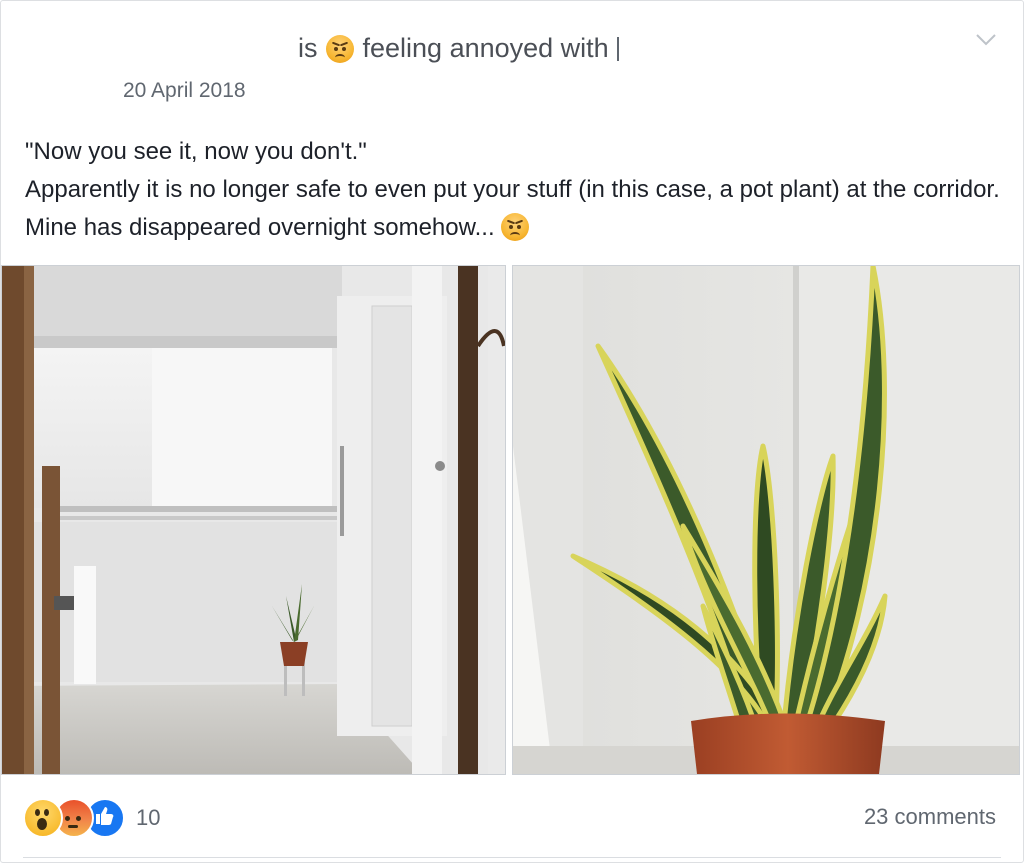  What do you see at coordinates (485, 48) in the screenshot?
I see `feeling-text: feeling annoyed with` at bounding box center [485, 48].